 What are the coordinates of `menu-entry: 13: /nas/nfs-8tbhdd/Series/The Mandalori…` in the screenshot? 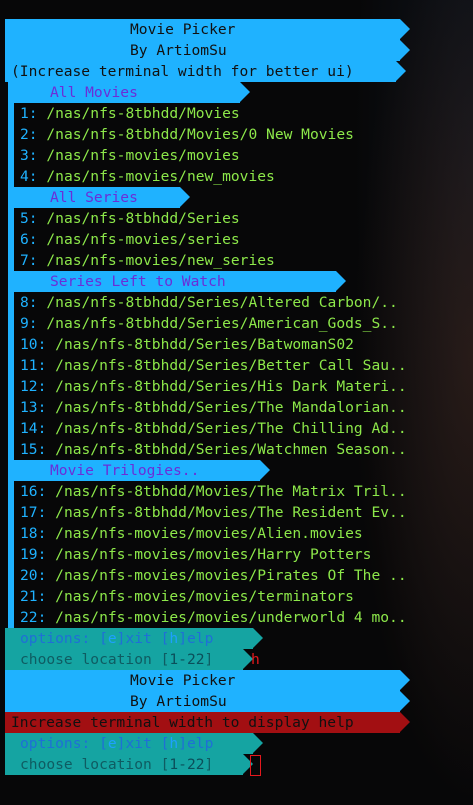 It's located at (213, 407).